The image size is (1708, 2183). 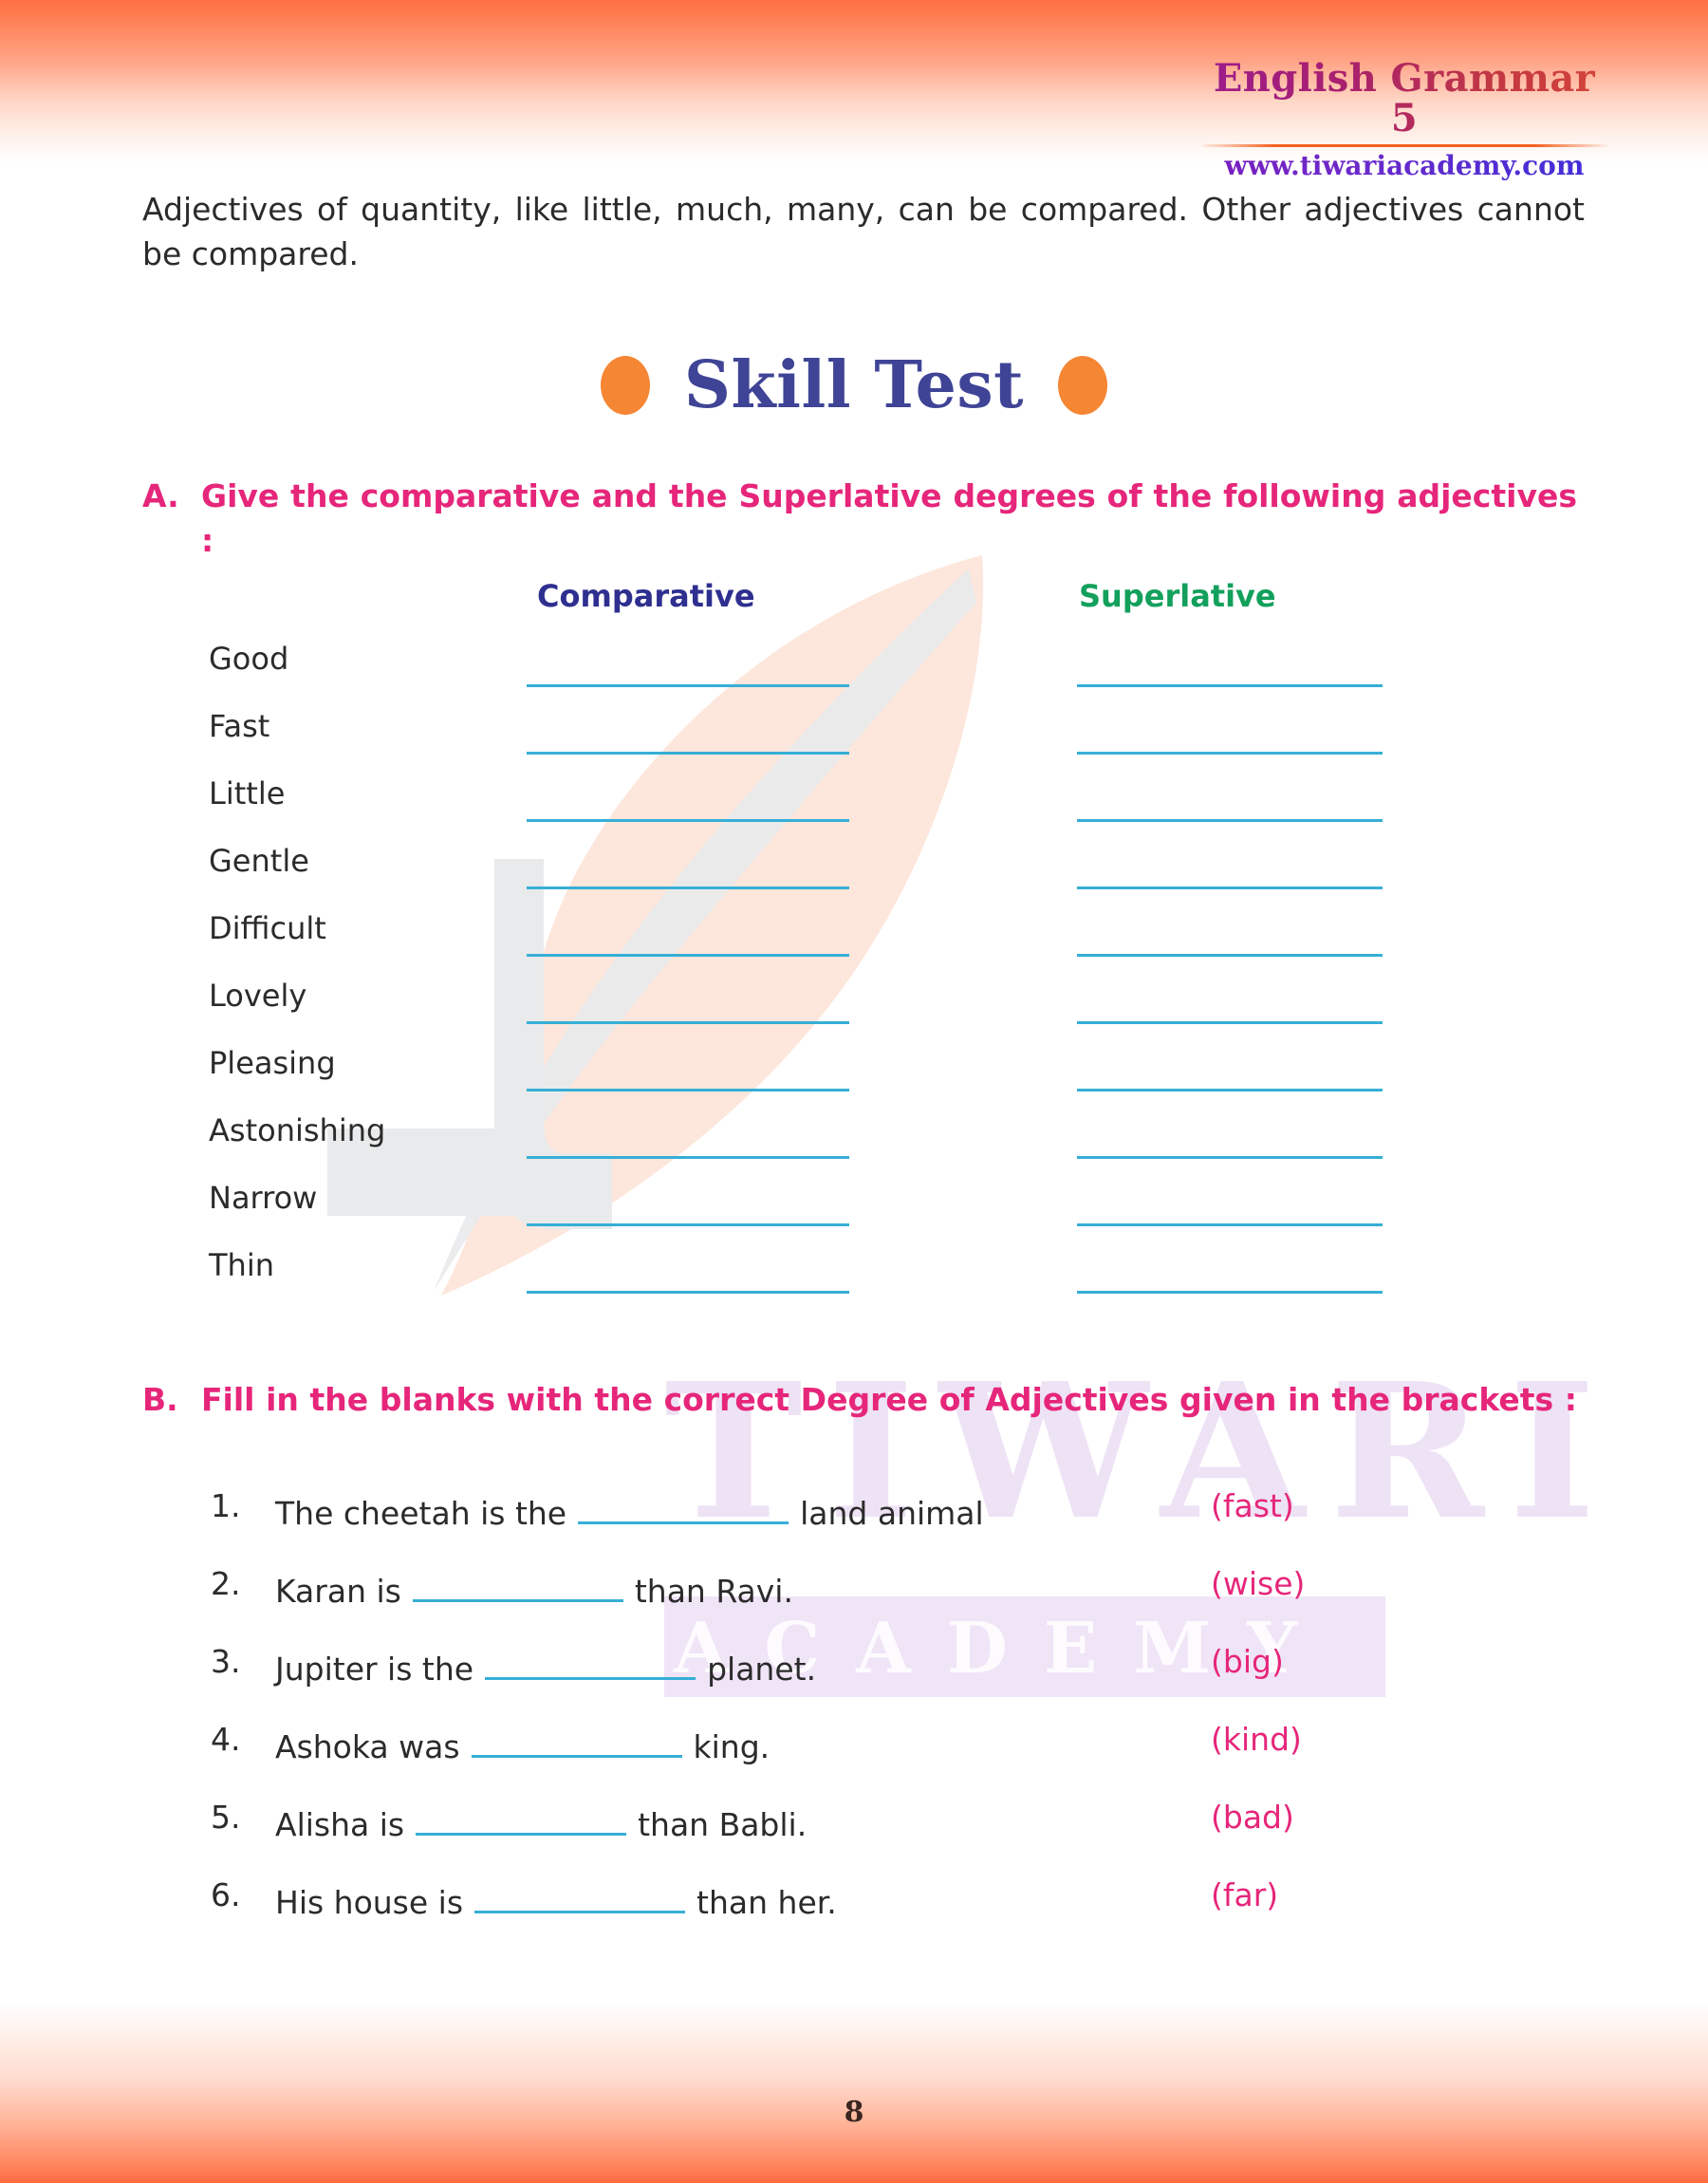 What do you see at coordinates (762, 1669) in the screenshot?
I see `question-text-after-blank: planet.` at bounding box center [762, 1669].